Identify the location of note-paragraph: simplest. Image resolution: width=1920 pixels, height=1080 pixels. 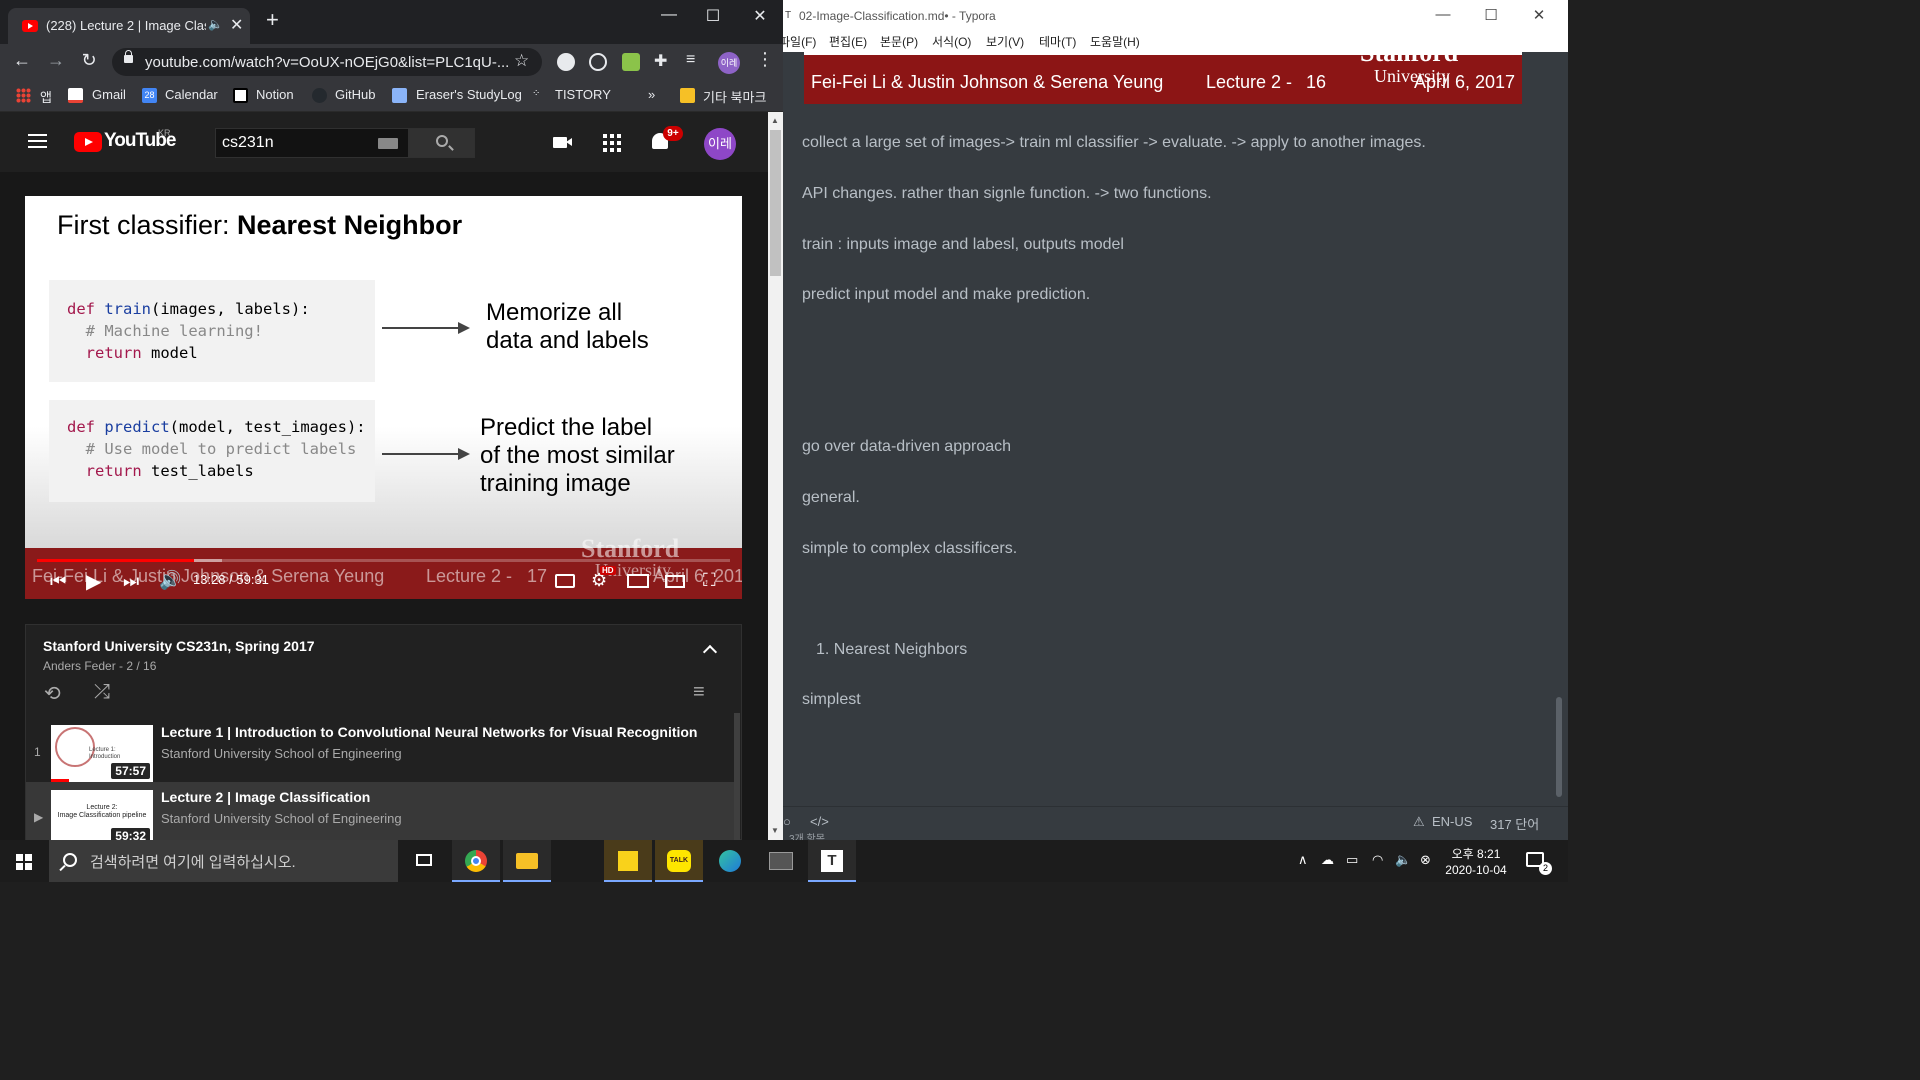
(831, 700).